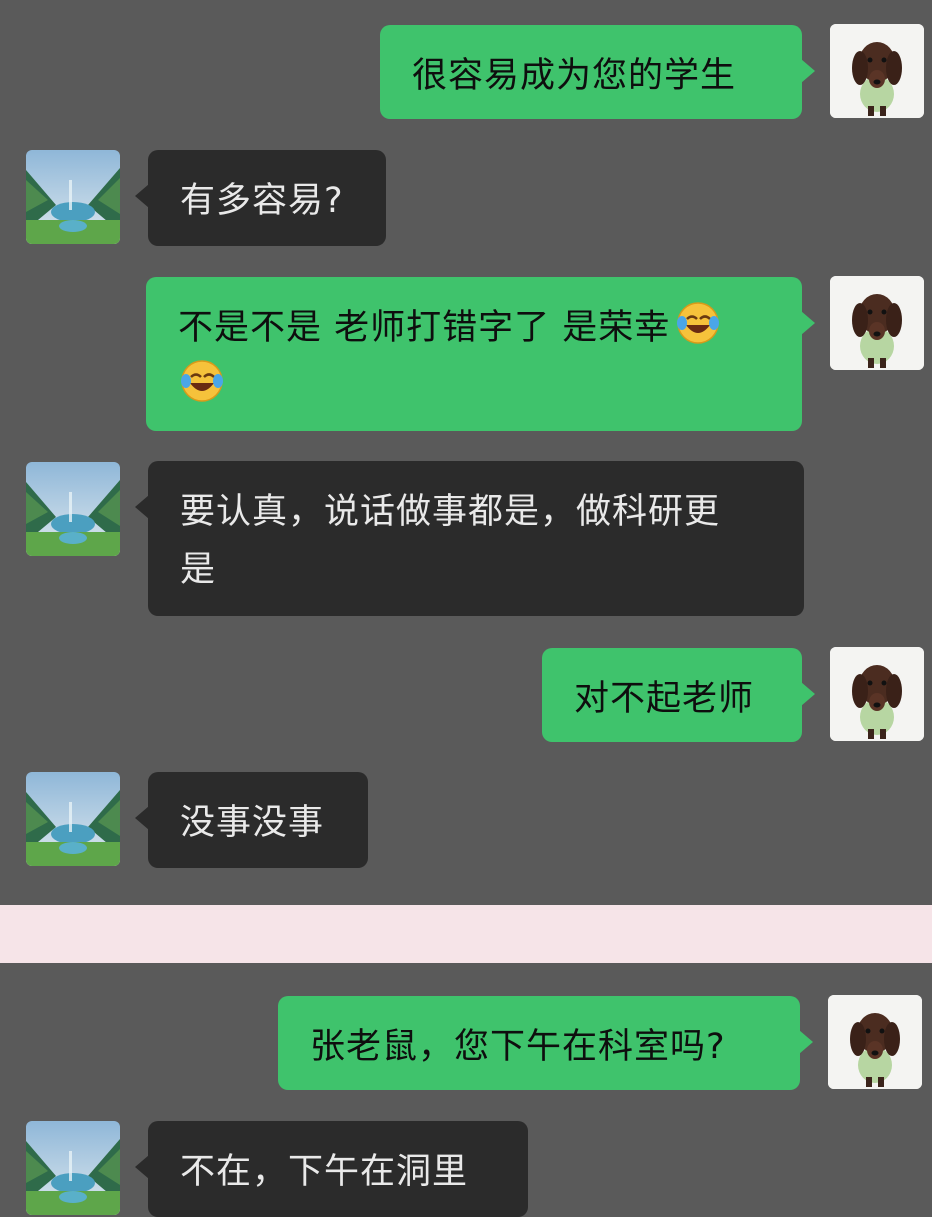 The width and height of the screenshot is (932, 1217). I want to click on message-bubble: 要认真，说话做事都是，做科研更 是, so click(469, 538).